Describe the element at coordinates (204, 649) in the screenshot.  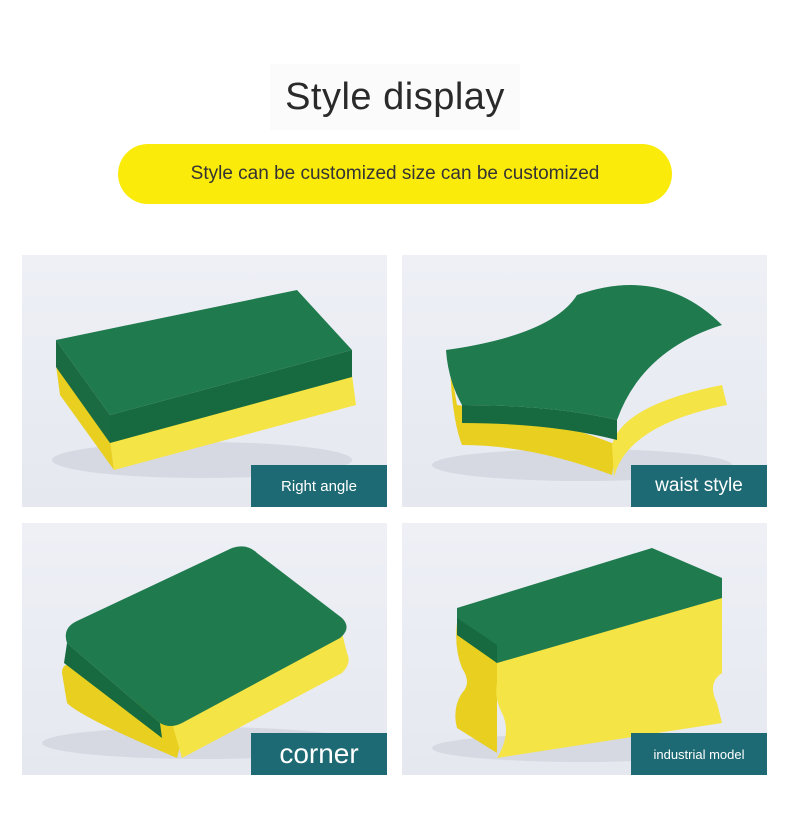
I see `style-card-corner: corner` at that location.